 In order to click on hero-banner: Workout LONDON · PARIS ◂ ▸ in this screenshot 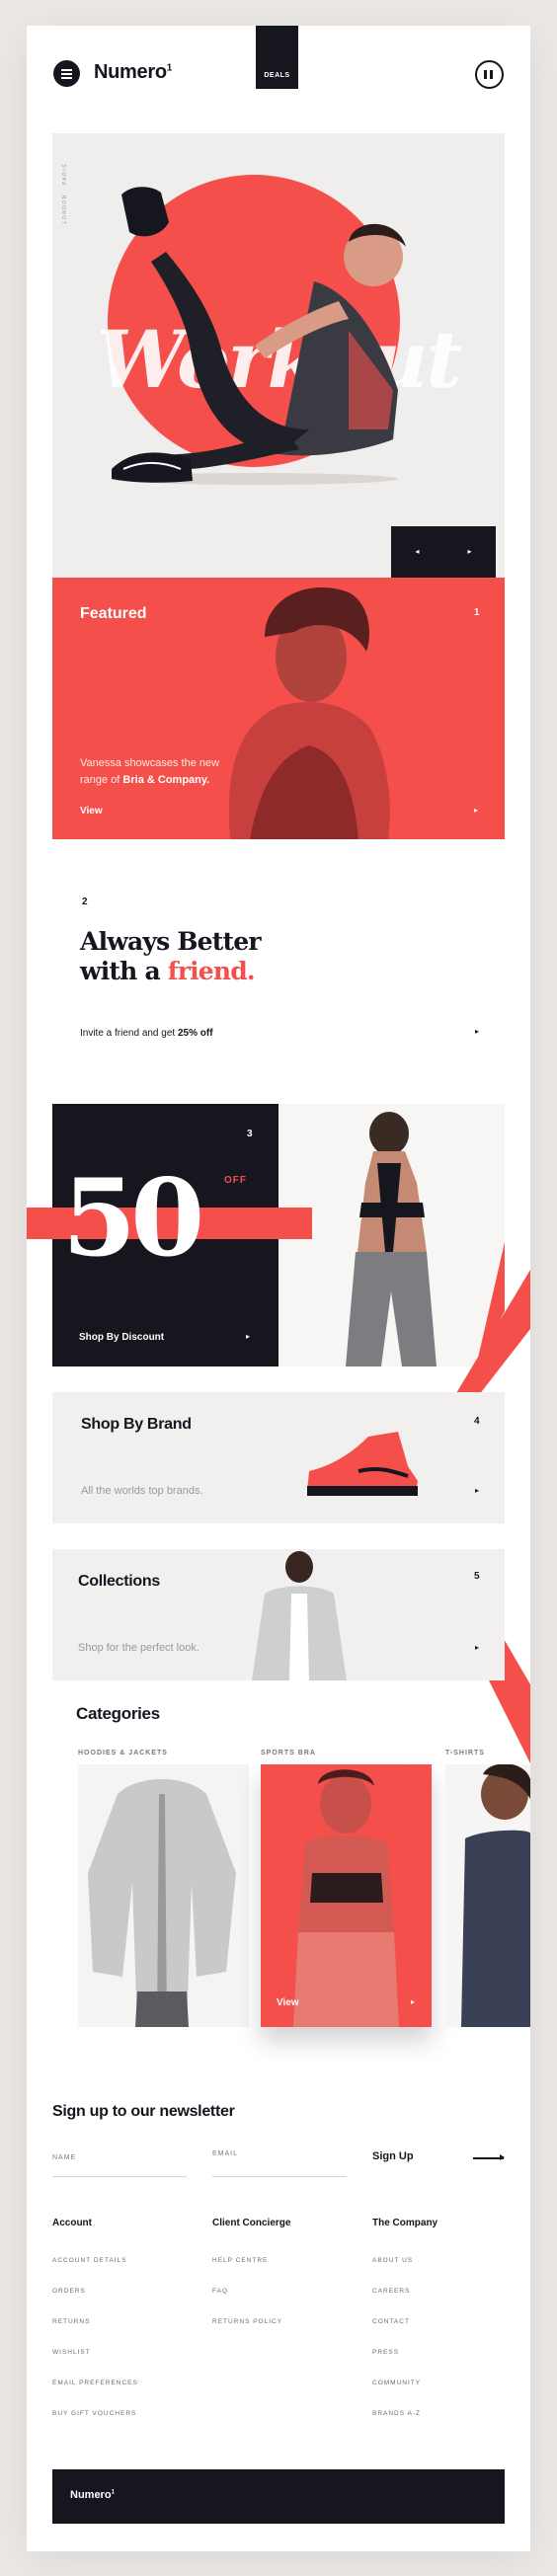, I will do `click(278, 355)`.